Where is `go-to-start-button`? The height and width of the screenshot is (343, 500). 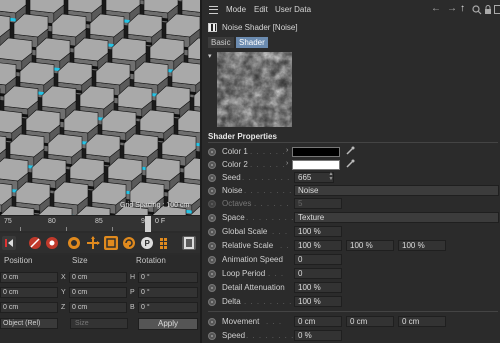 go-to-start-button is located at coordinates (9, 243).